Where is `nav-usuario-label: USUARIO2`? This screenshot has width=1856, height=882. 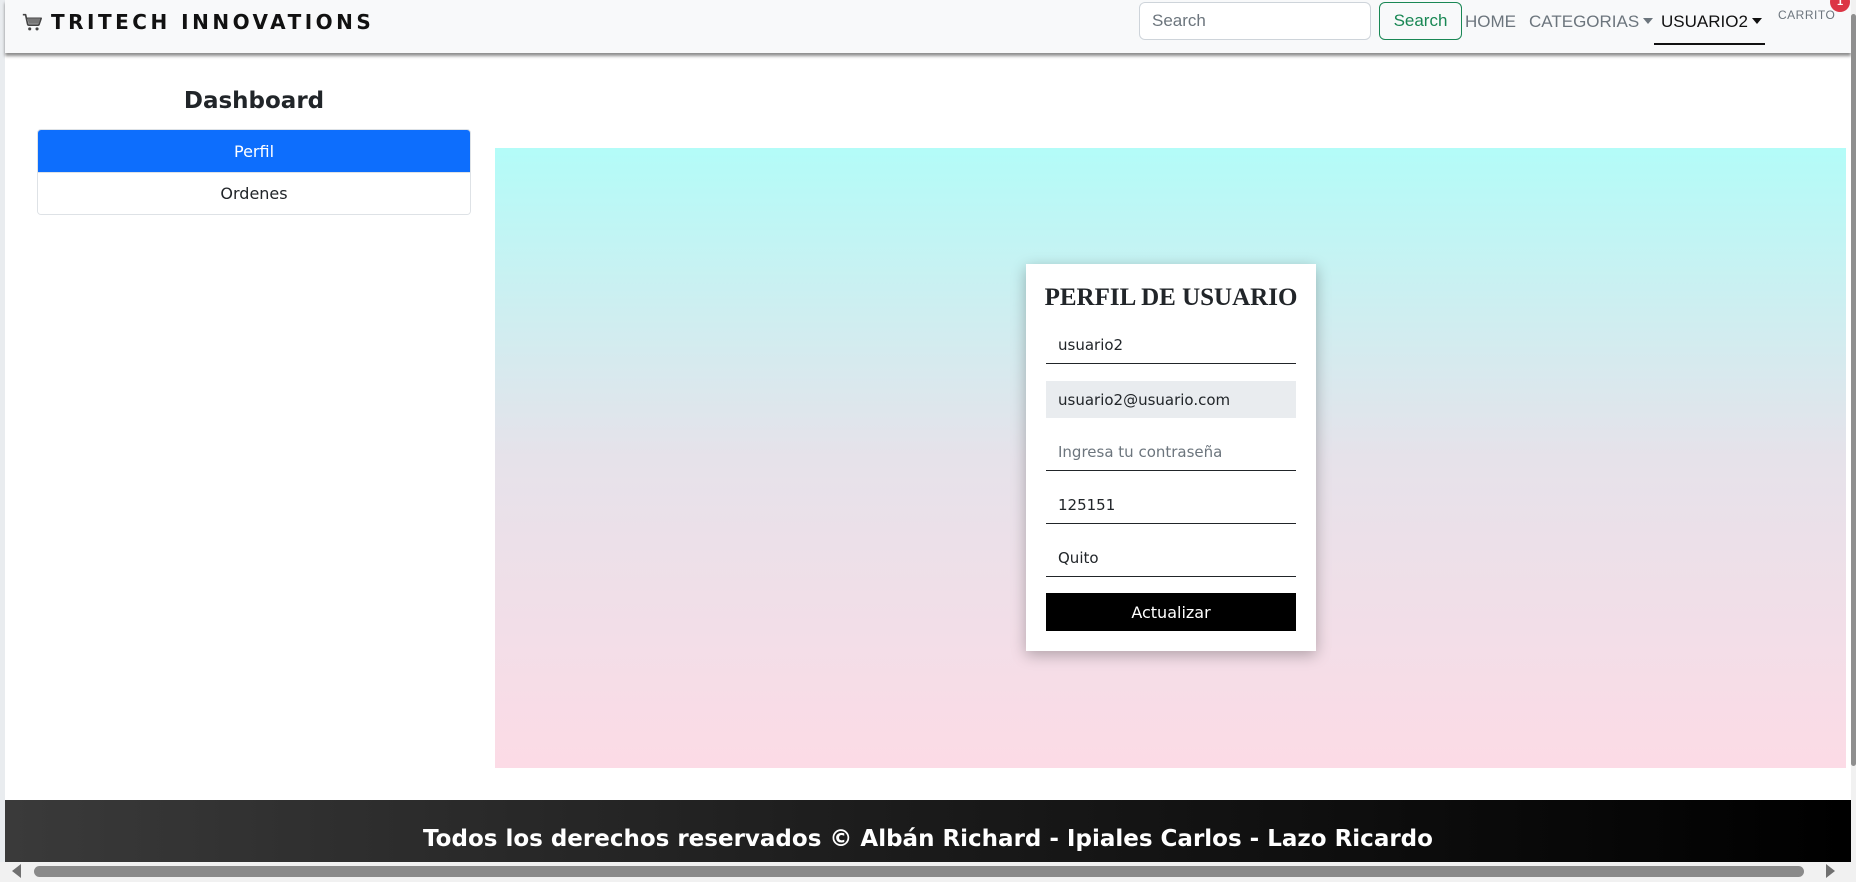
nav-usuario-label: USUARIO2 is located at coordinates (1704, 21).